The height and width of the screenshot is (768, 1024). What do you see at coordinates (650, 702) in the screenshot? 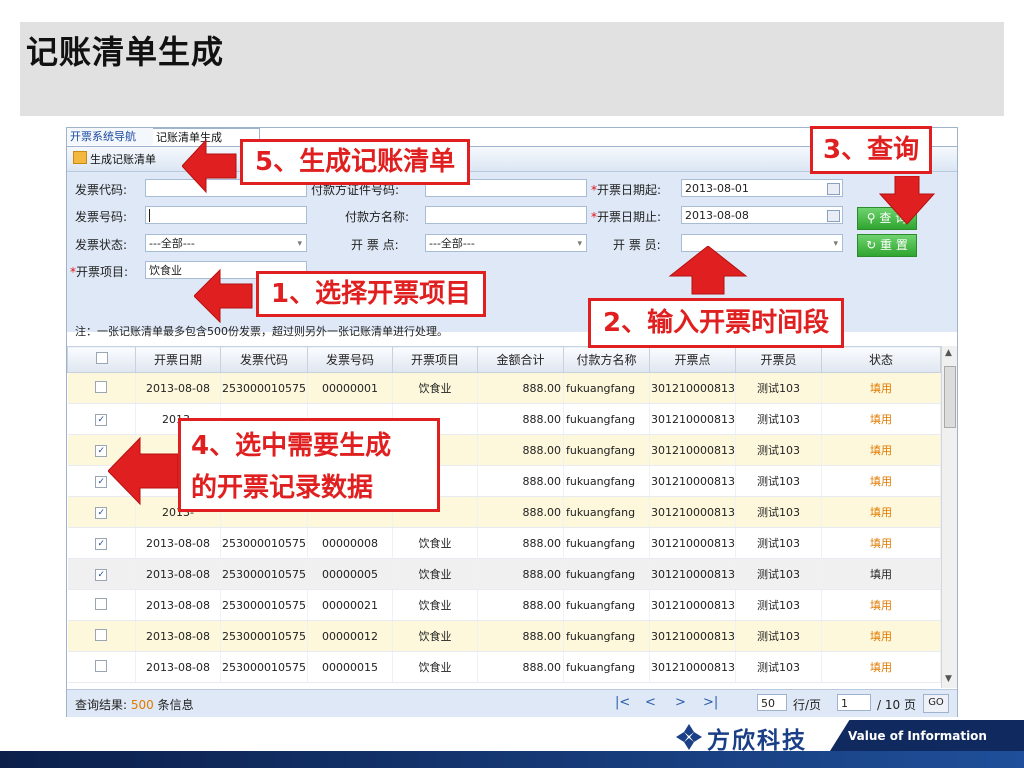
I see `prev-page-icon: <` at bounding box center [650, 702].